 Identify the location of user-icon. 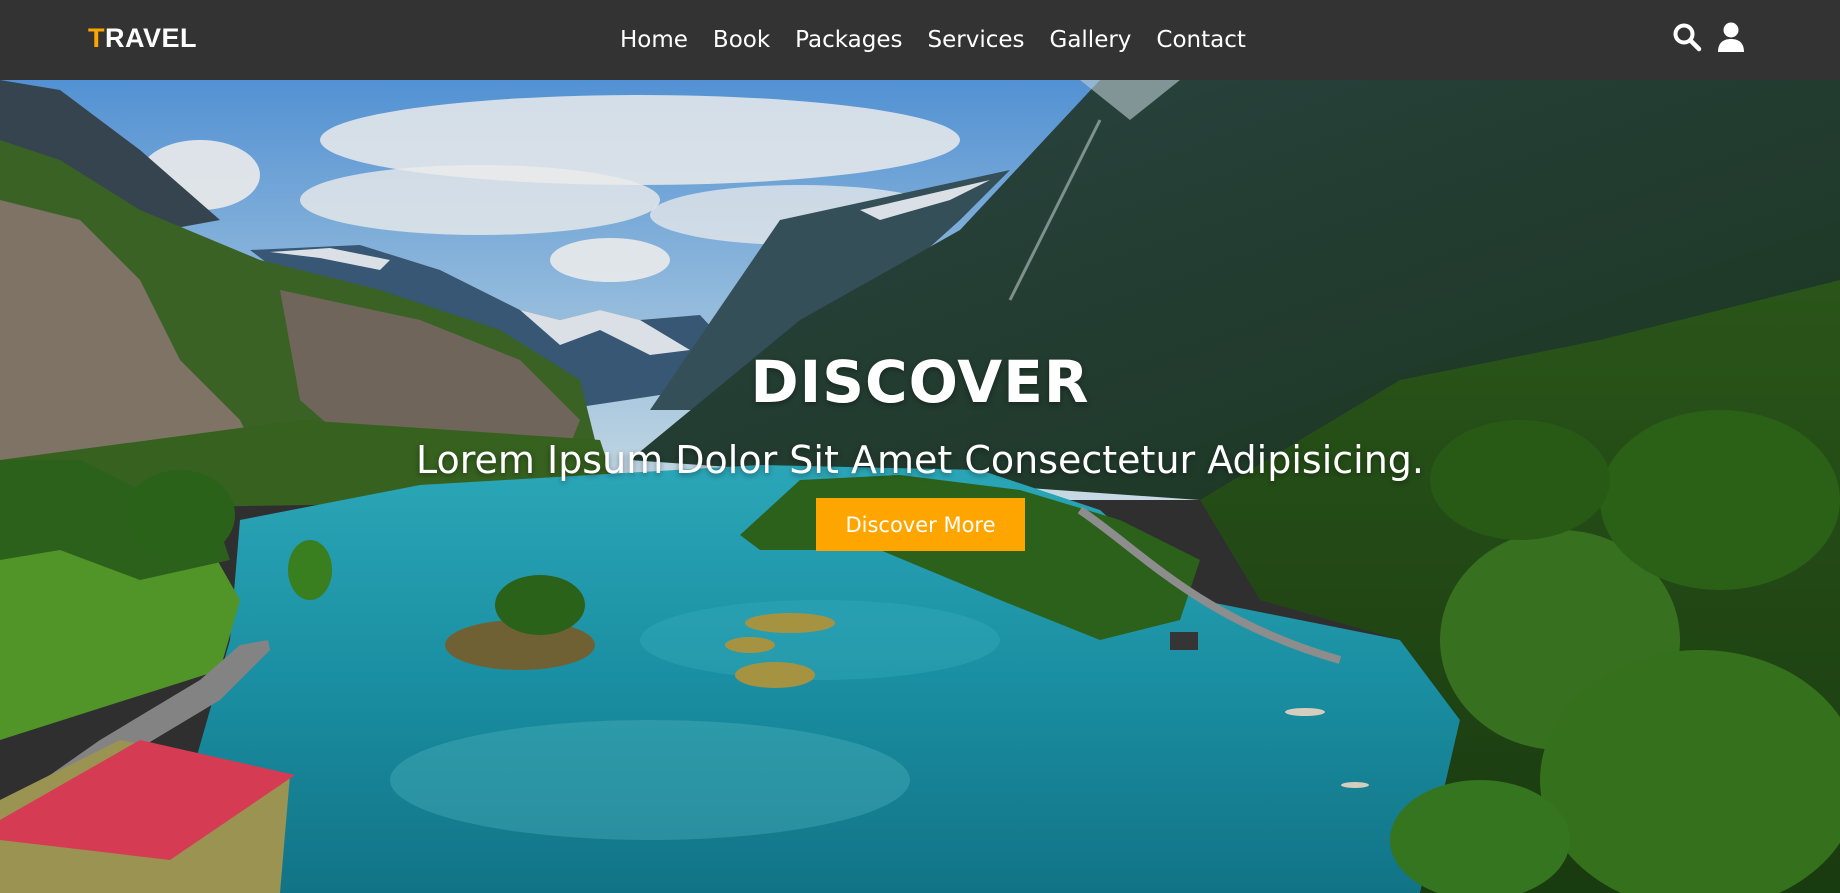
(1731, 37).